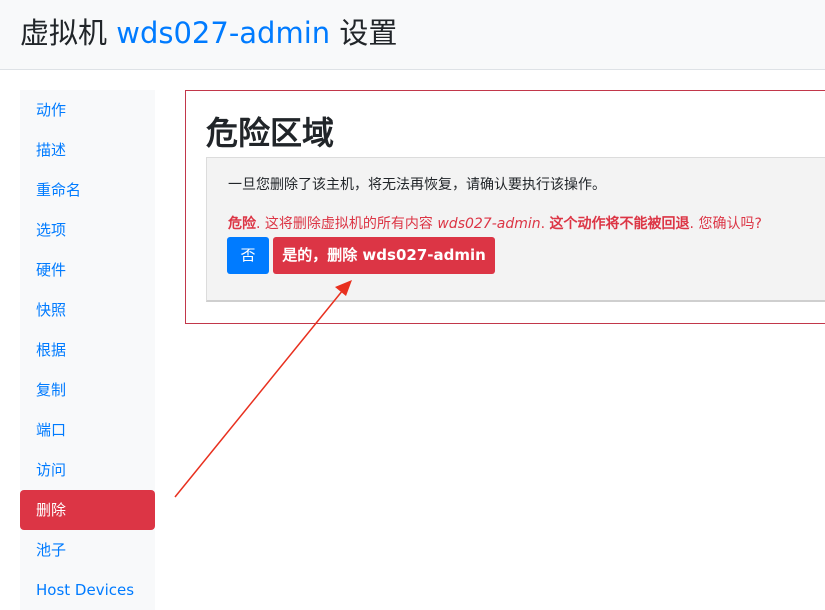 Image resolution: width=825 pixels, height=610 pixels. I want to click on sidebar-item-based-on: 根据, so click(87, 350).